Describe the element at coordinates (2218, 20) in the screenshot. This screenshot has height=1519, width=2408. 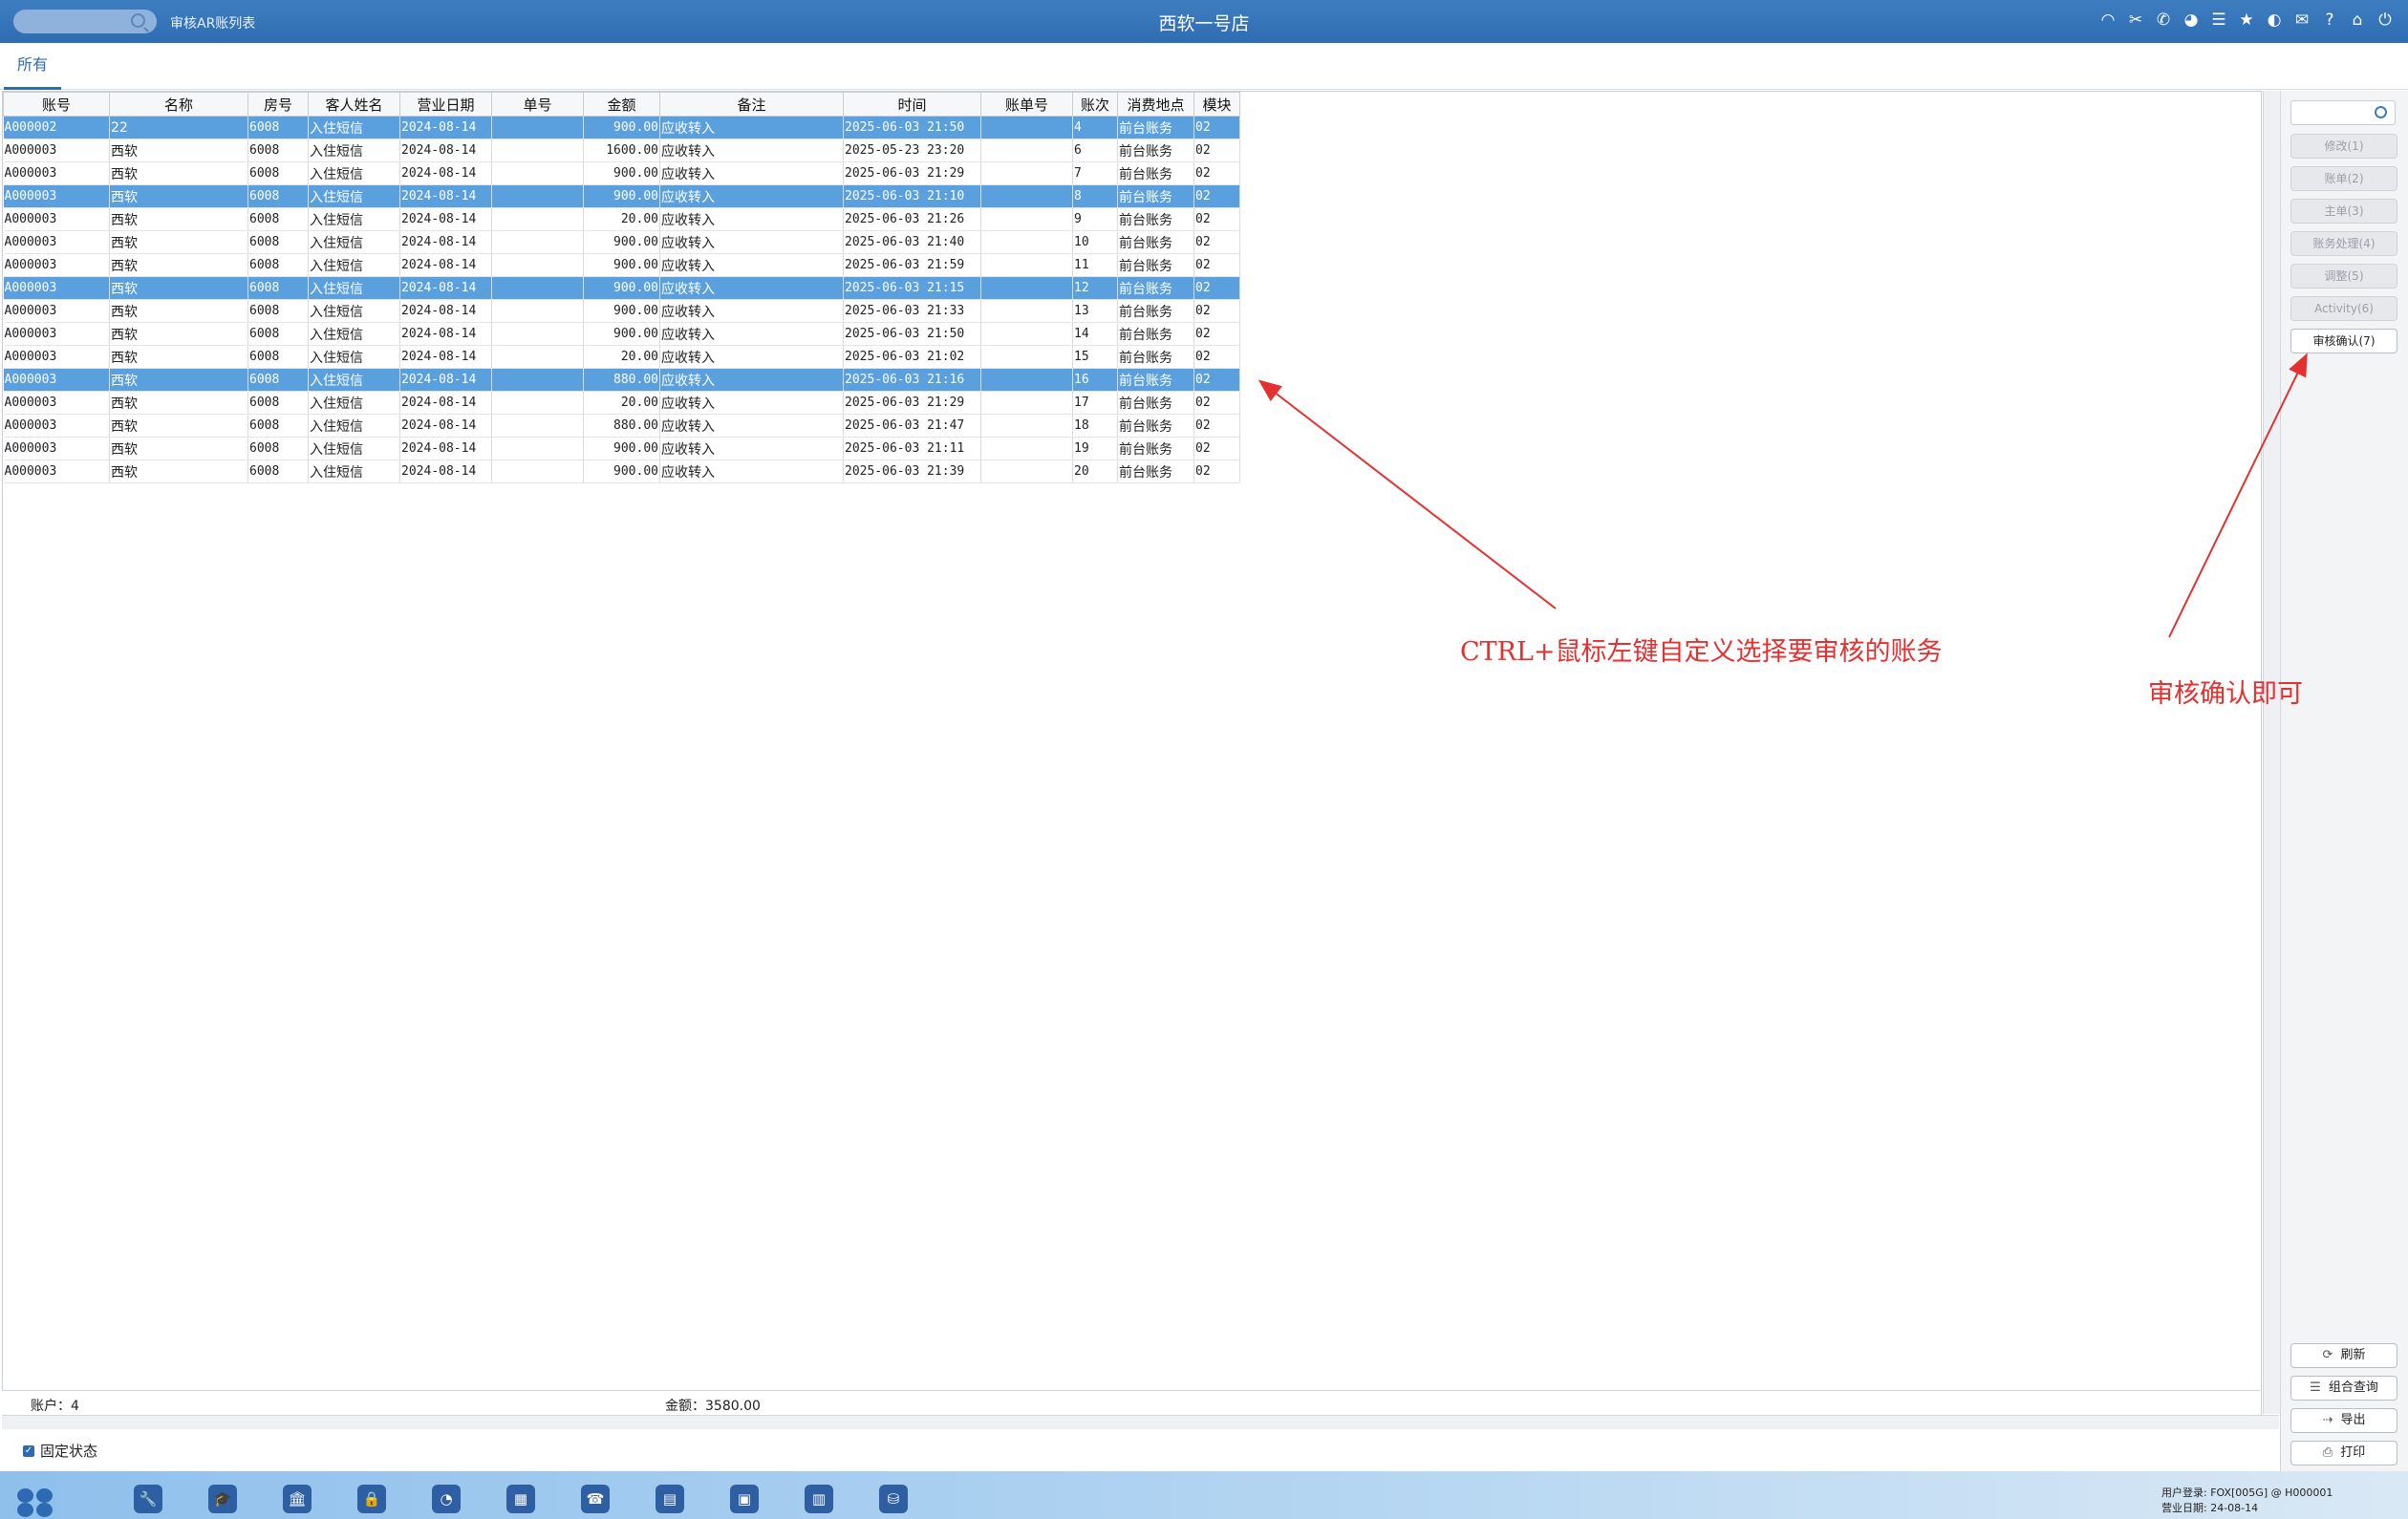
I see `menu-icon: ☰` at that location.